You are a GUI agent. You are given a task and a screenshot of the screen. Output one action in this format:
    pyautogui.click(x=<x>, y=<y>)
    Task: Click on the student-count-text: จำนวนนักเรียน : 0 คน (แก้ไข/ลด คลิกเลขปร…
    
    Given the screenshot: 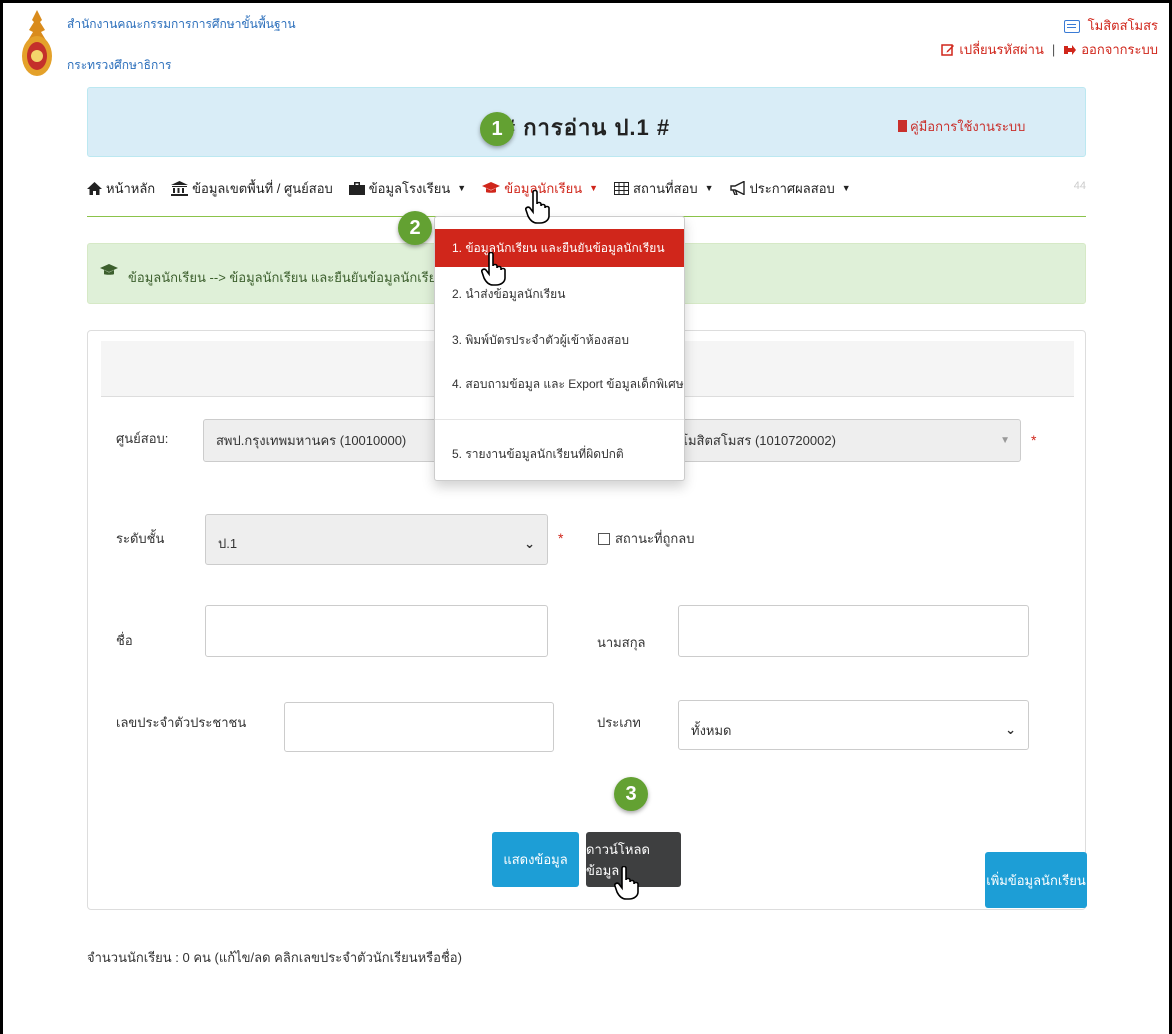 What is the action you would take?
    pyautogui.click(x=274, y=957)
    